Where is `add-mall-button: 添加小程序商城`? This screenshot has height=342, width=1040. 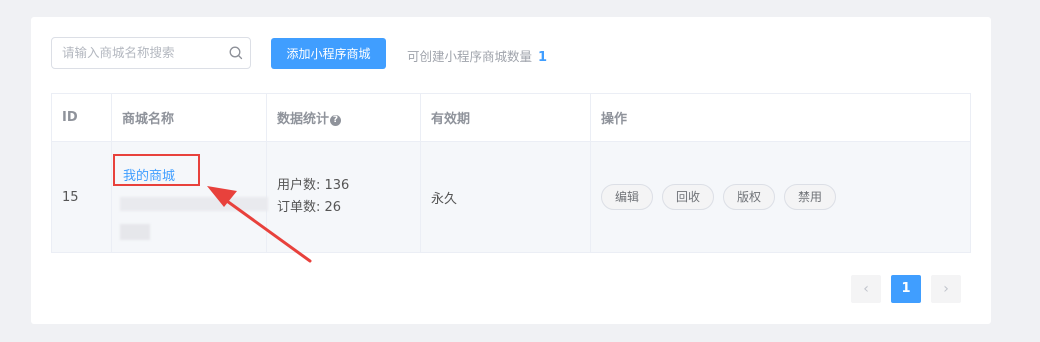 add-mall-button: 添加小程序商城 is located at coordinates (328, 53).